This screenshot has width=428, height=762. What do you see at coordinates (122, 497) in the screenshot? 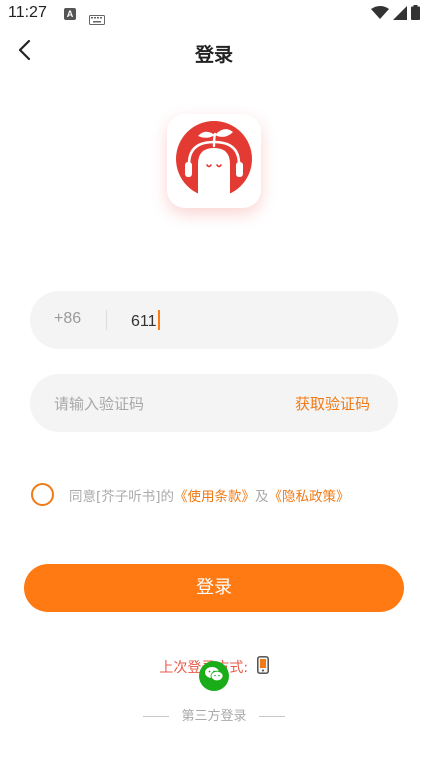
I see `agreement-prefix: 同意[芥子听书]的` at bounding box center [122, 497].